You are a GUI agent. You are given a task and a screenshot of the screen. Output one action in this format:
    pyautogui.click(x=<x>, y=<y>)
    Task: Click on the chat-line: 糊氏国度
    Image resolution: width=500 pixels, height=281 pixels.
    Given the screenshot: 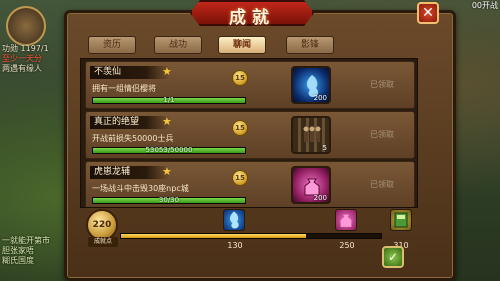 What is the action you would take?
    pyautogui.click(x=18, y=260)
    